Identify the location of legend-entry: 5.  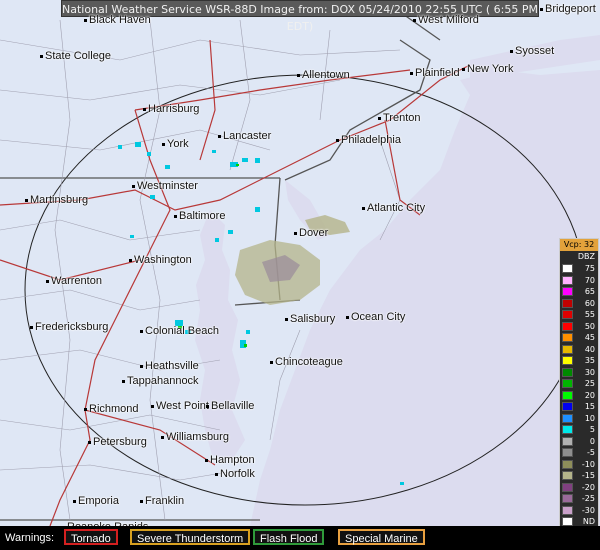
(579, 430).